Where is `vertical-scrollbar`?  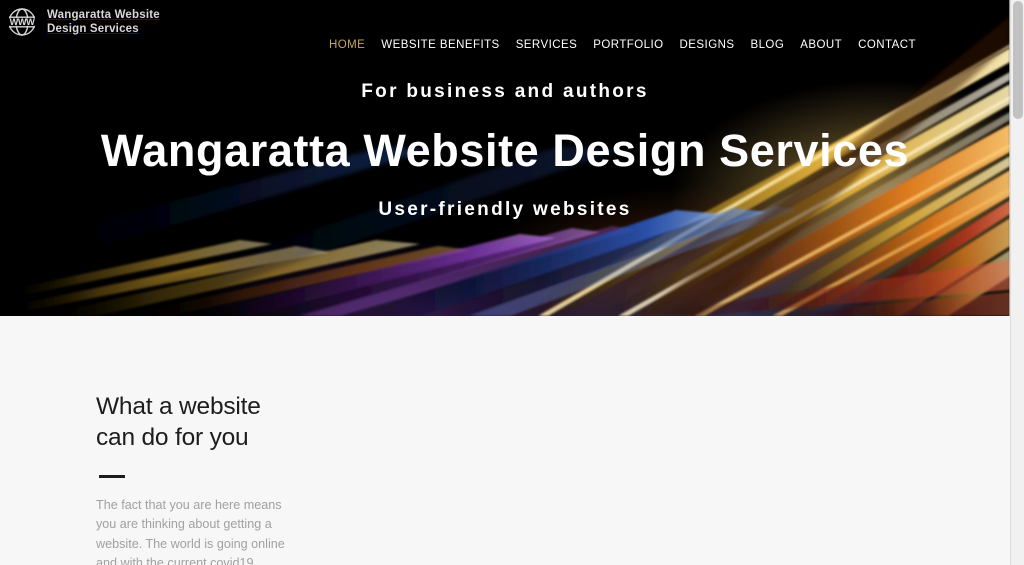
vertical-scrollbar is located at coordinates (1017, 282).